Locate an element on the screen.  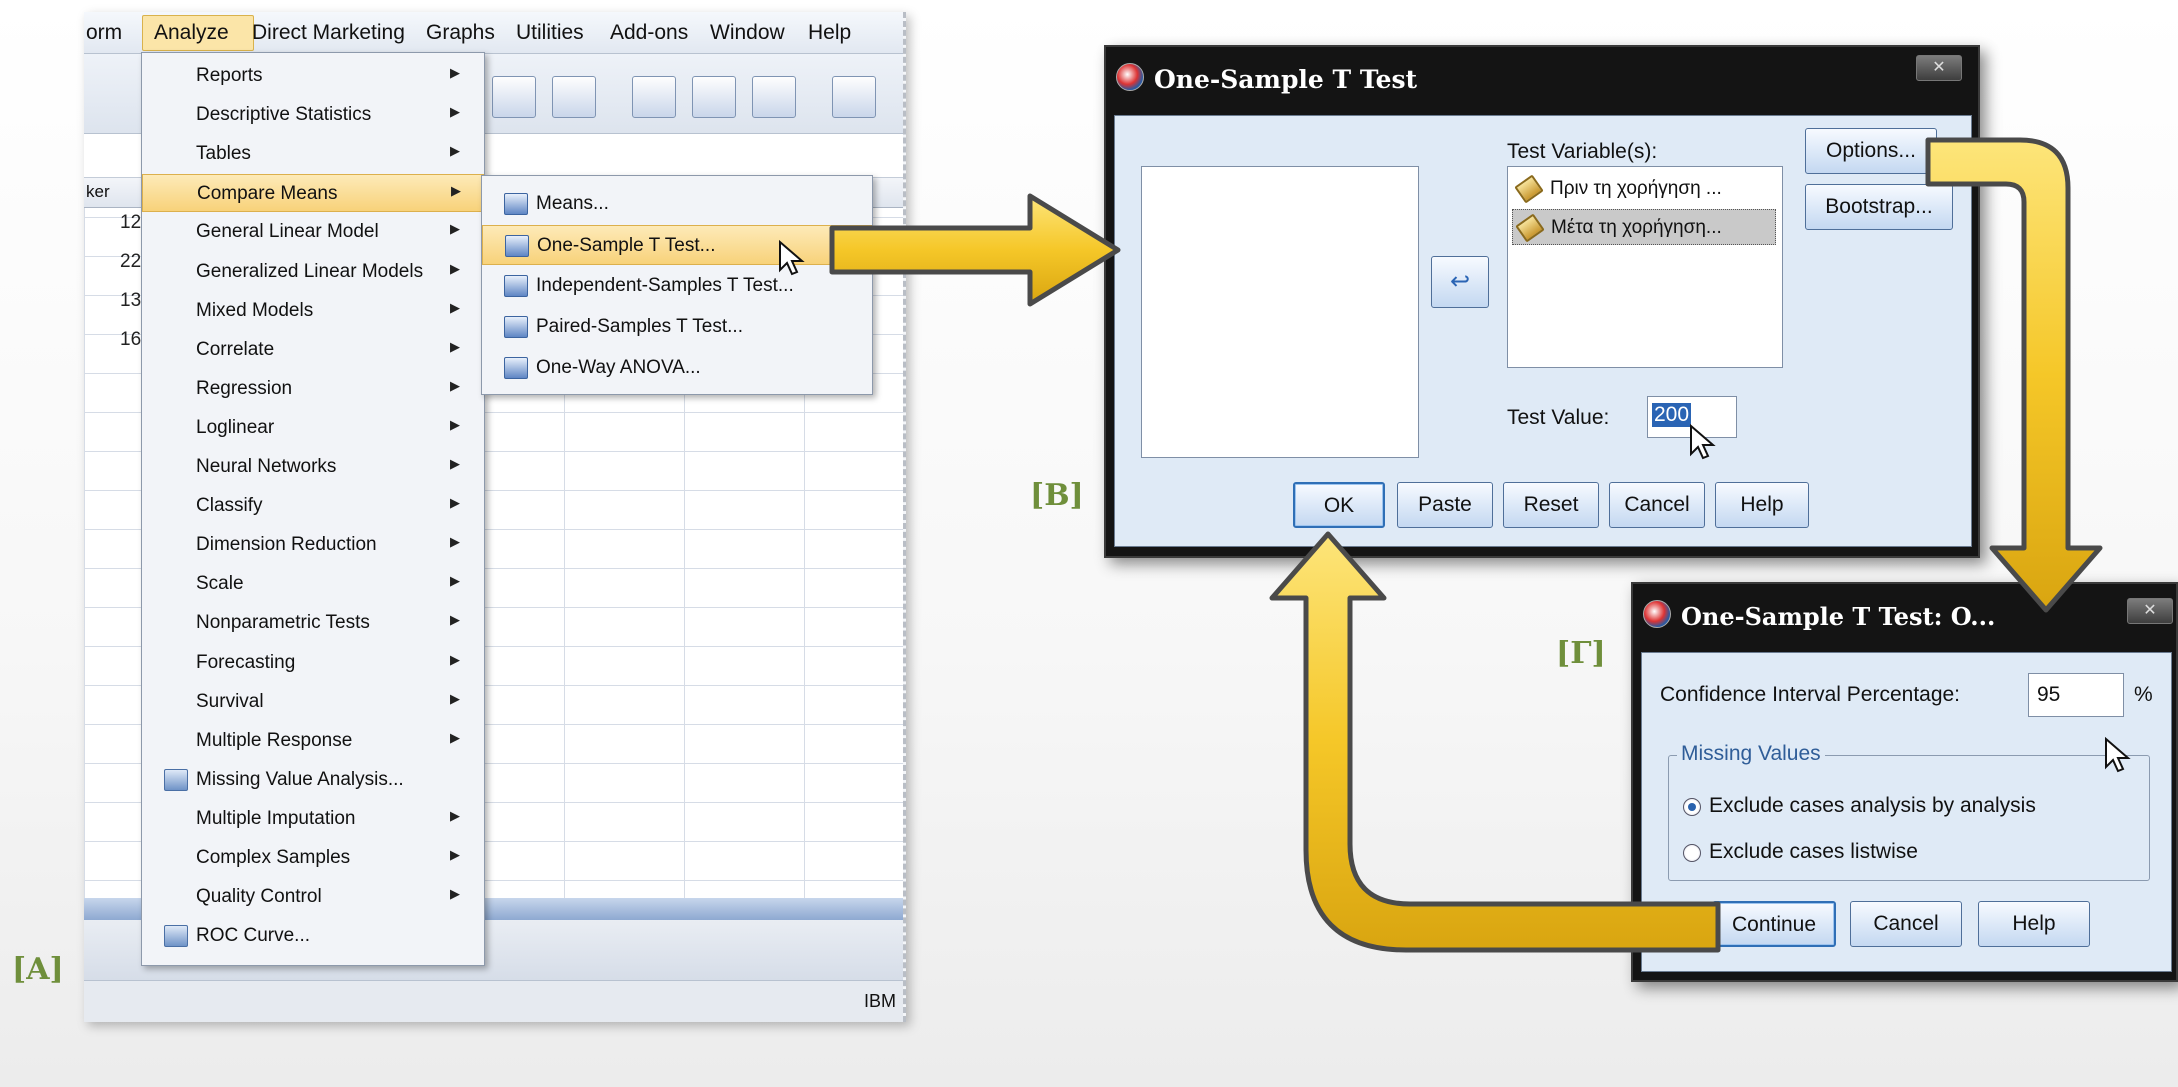
arrow-options-to-dialog is located at coordinates (2014, 375).